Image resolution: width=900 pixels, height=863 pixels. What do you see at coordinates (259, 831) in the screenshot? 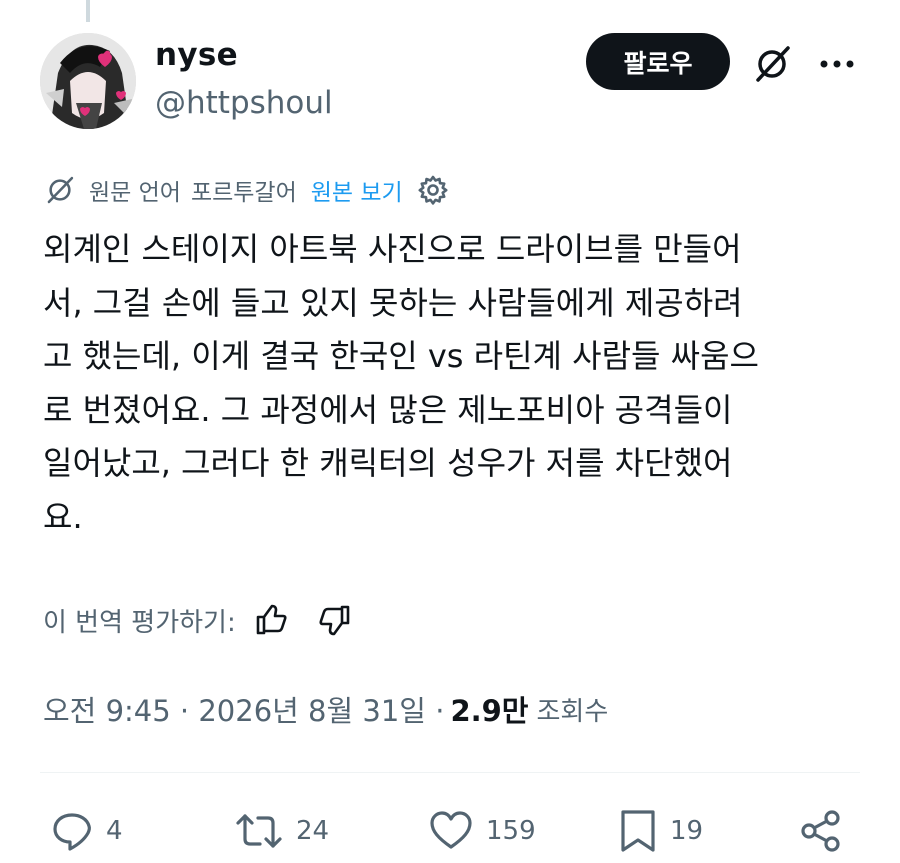
I see `repost-icon` at bounding box center [259, 831].